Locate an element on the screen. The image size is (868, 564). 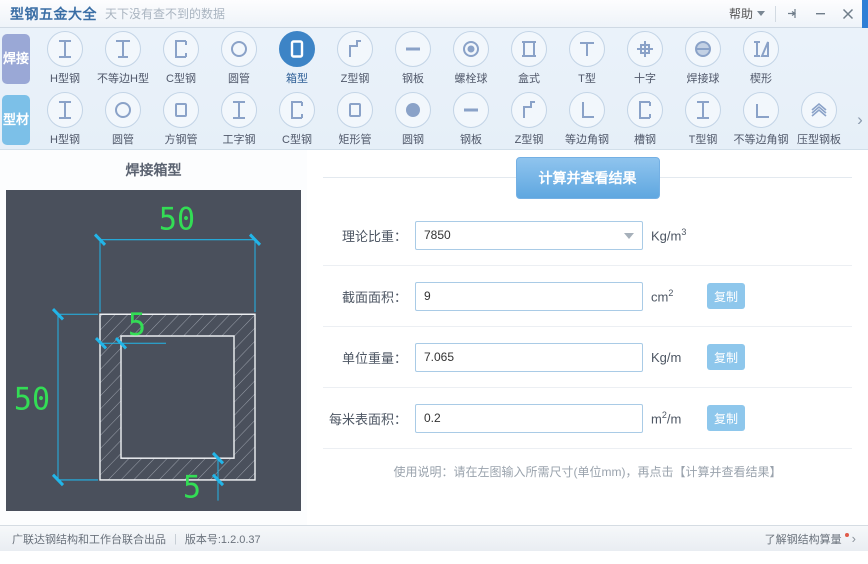
footer-producer: 广联达钢结构和工作台联合出品 is located at coordinates (89, 539).